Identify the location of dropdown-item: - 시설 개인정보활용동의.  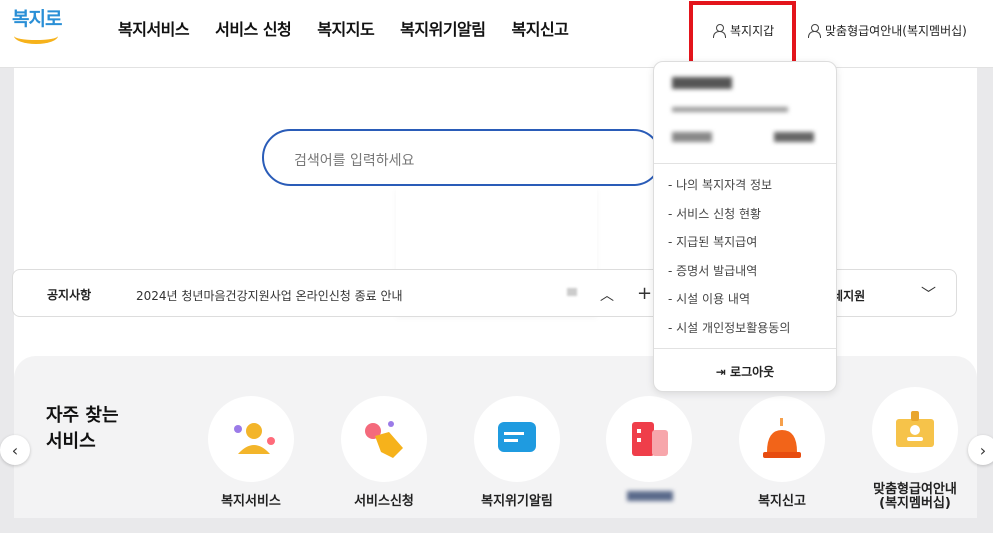
(729, 327).